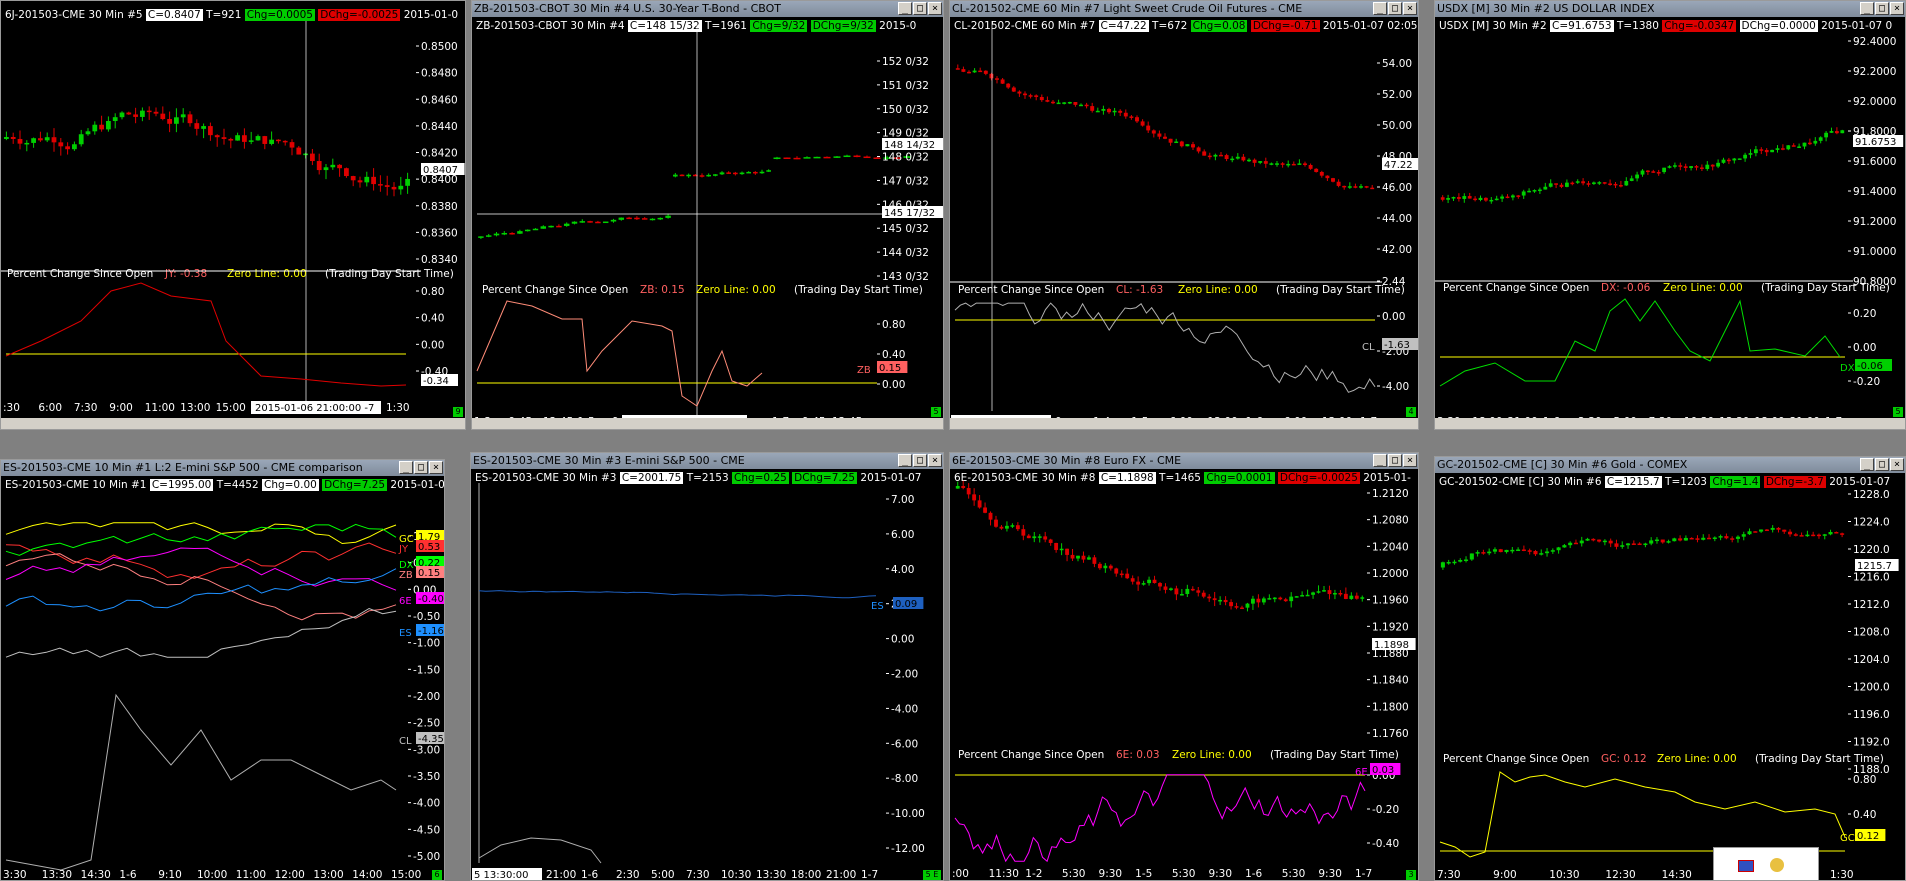 The image size is (1906, 881). Describe the element at coordinates (1777, 865) in the screenshot. I see `sun-icon` at that location.